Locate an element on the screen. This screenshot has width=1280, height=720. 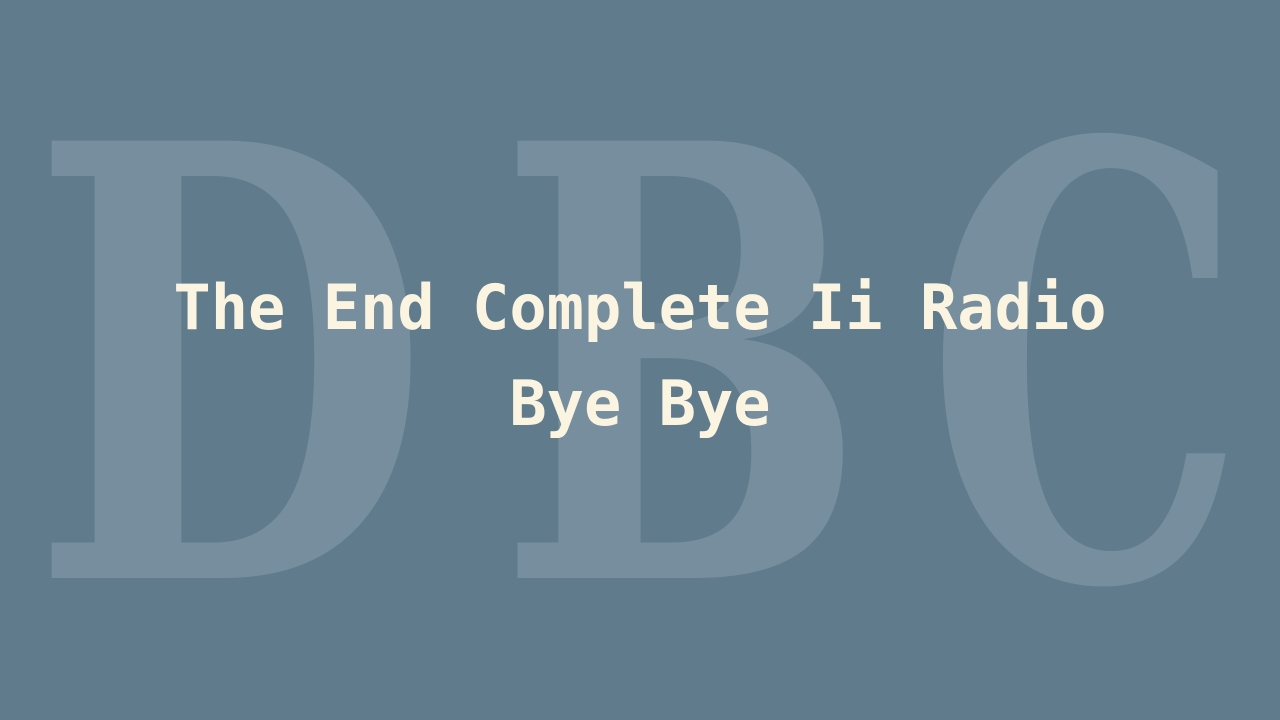
title-line-2: Bye Bye is located at coordinates (640, 403).